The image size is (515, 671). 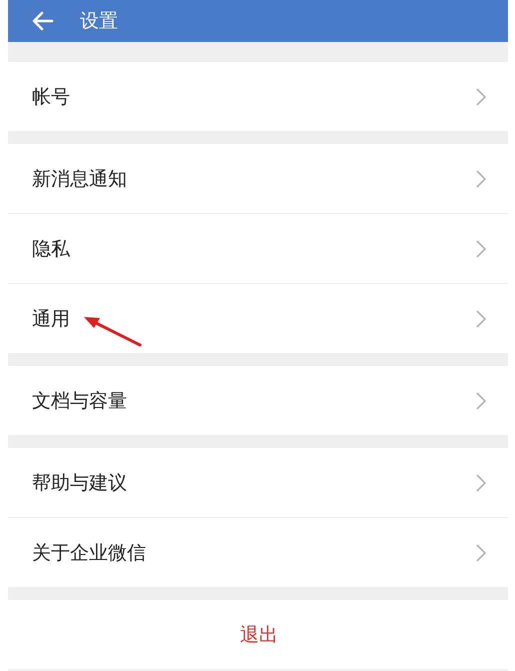 I want to click on item-label: 隐私, so click(x=51, y=249).